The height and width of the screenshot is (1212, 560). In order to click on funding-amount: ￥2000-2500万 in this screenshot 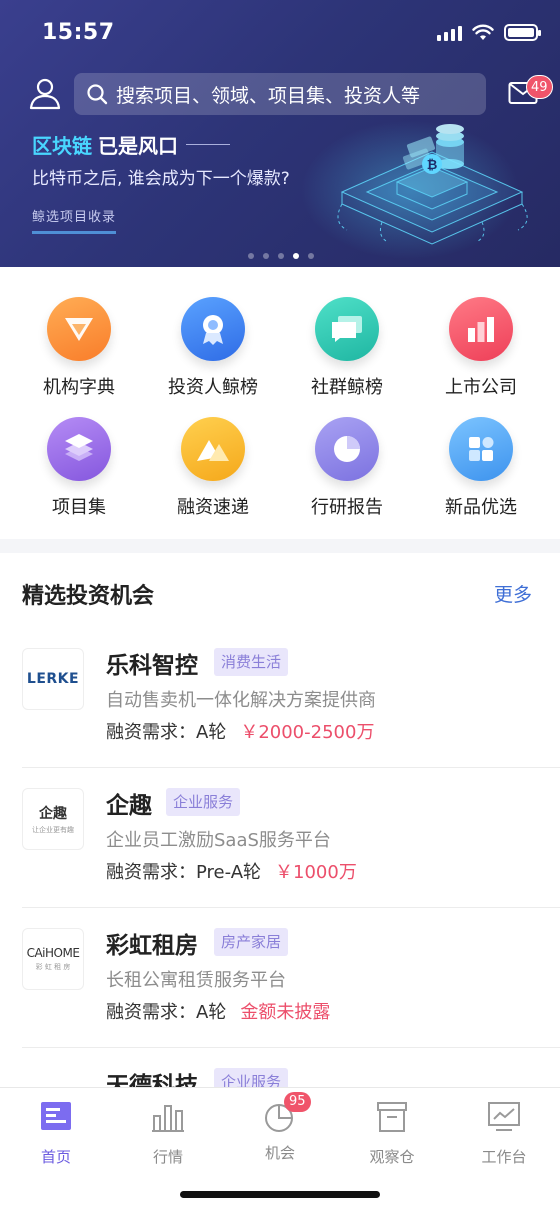, I will do `click(307, 732)`.